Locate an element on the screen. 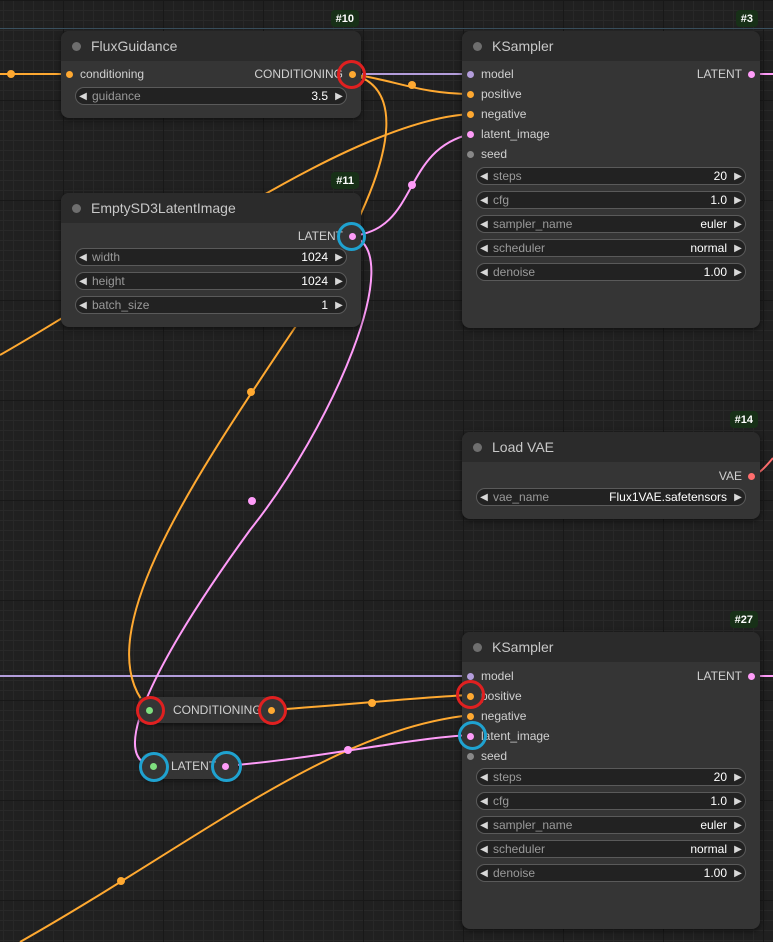 This screenshot has width=773, height=942. widget-width: ◀ width 1024 ▶ is located at coordinates (211, 257).